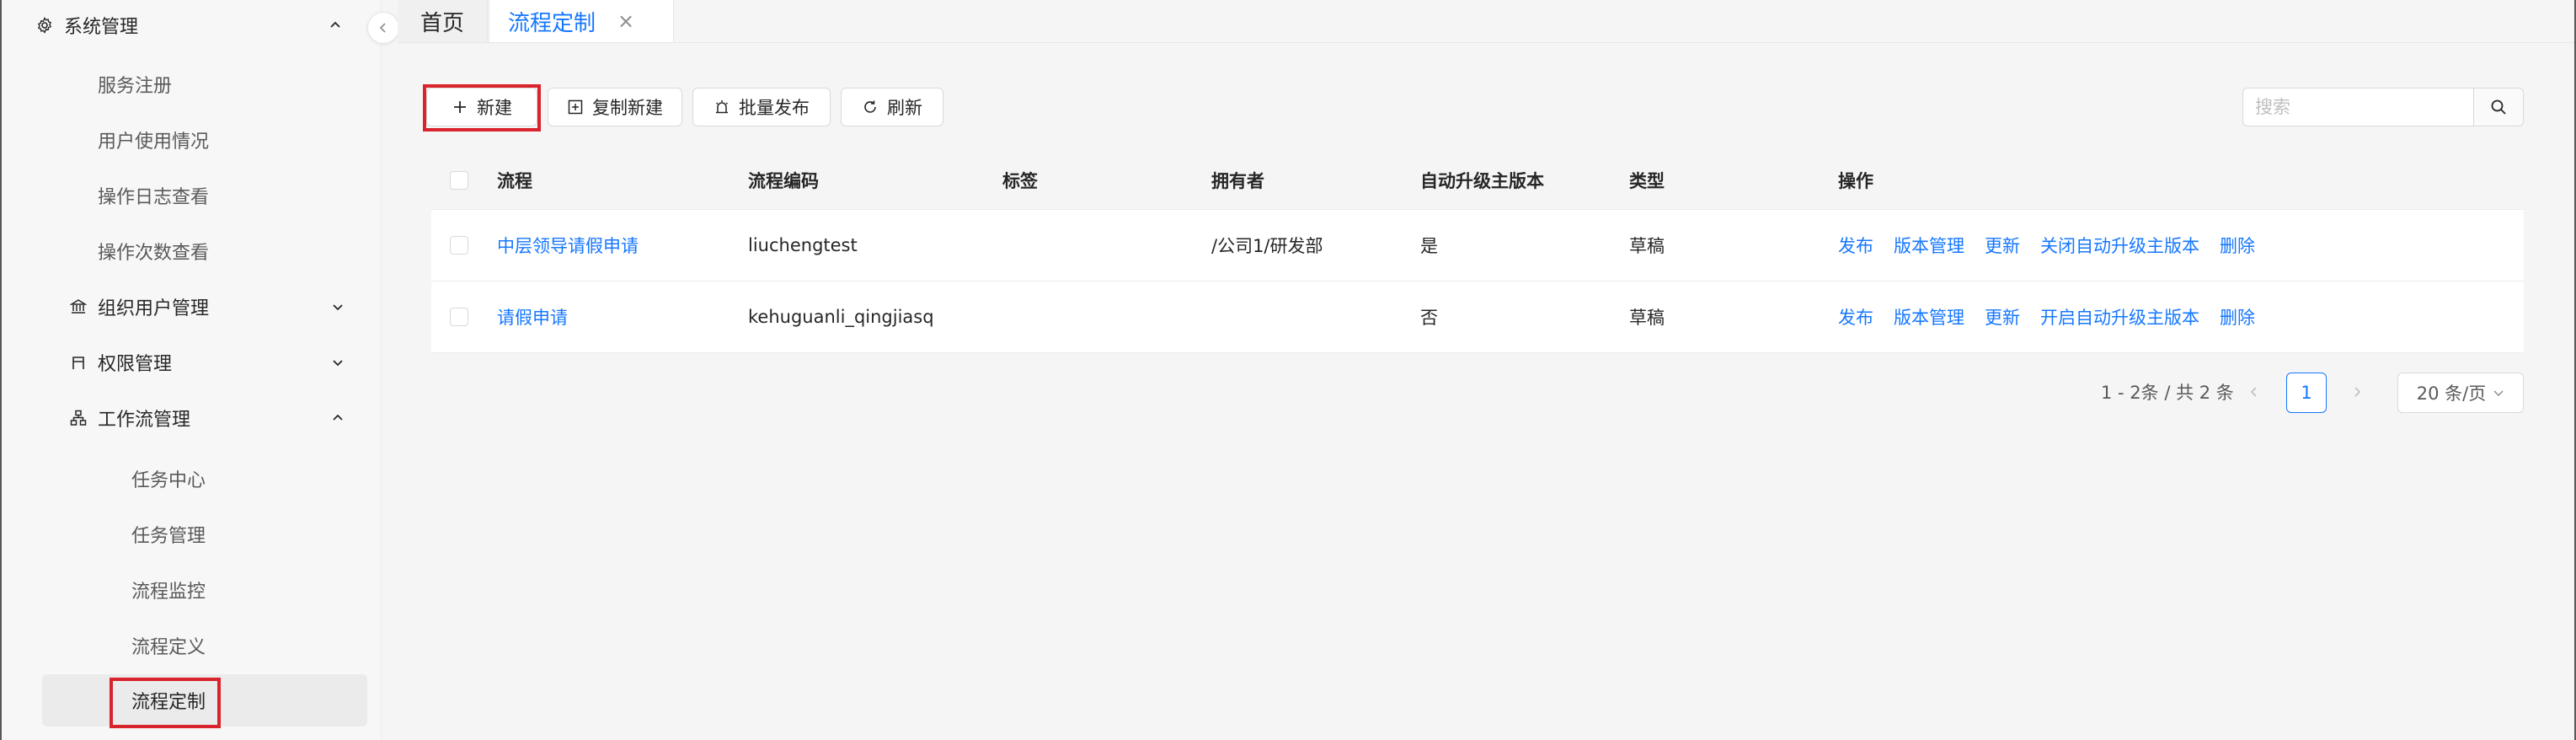  I want to click on menu-group-label: 工作流管理, so click(144, 421).